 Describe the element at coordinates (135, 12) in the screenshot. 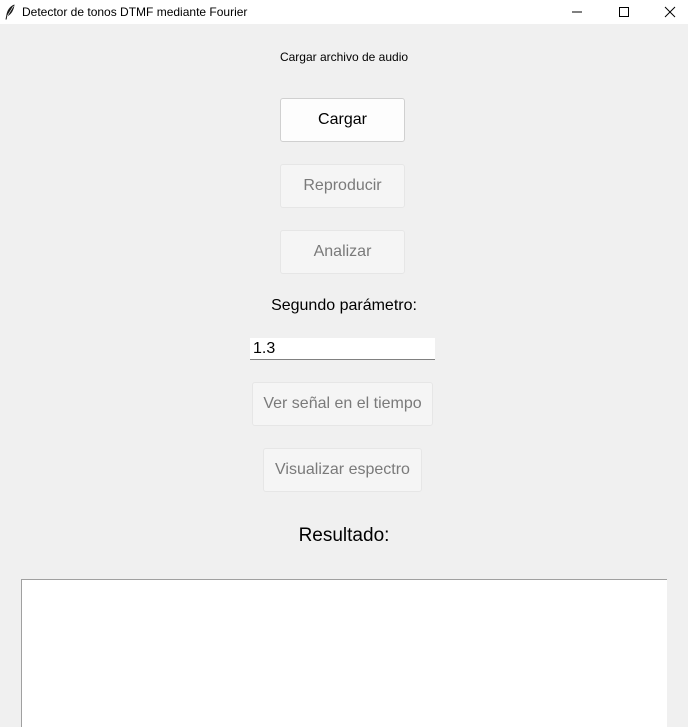

I see `window-title: Detector de tonos DTMF mediante Fourier` at that location.